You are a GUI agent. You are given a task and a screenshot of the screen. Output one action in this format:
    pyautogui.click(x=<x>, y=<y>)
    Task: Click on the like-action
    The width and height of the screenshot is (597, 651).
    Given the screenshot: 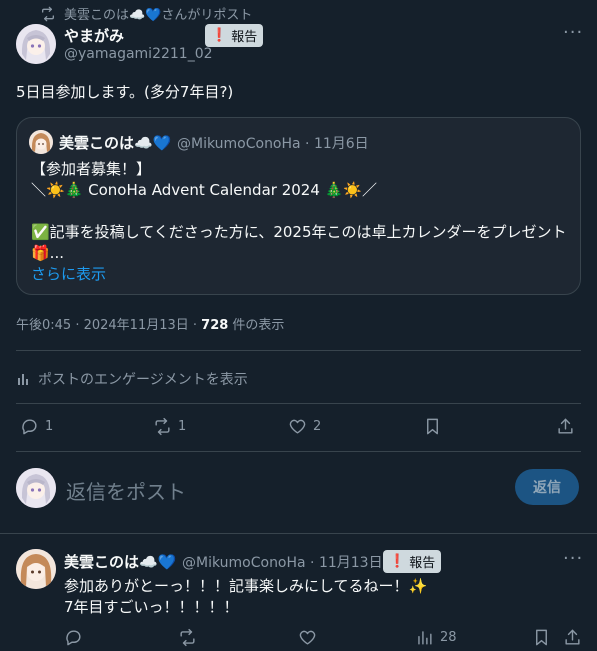 What is the action you would take?
    pyautogui.click(x=307, y=637)
    